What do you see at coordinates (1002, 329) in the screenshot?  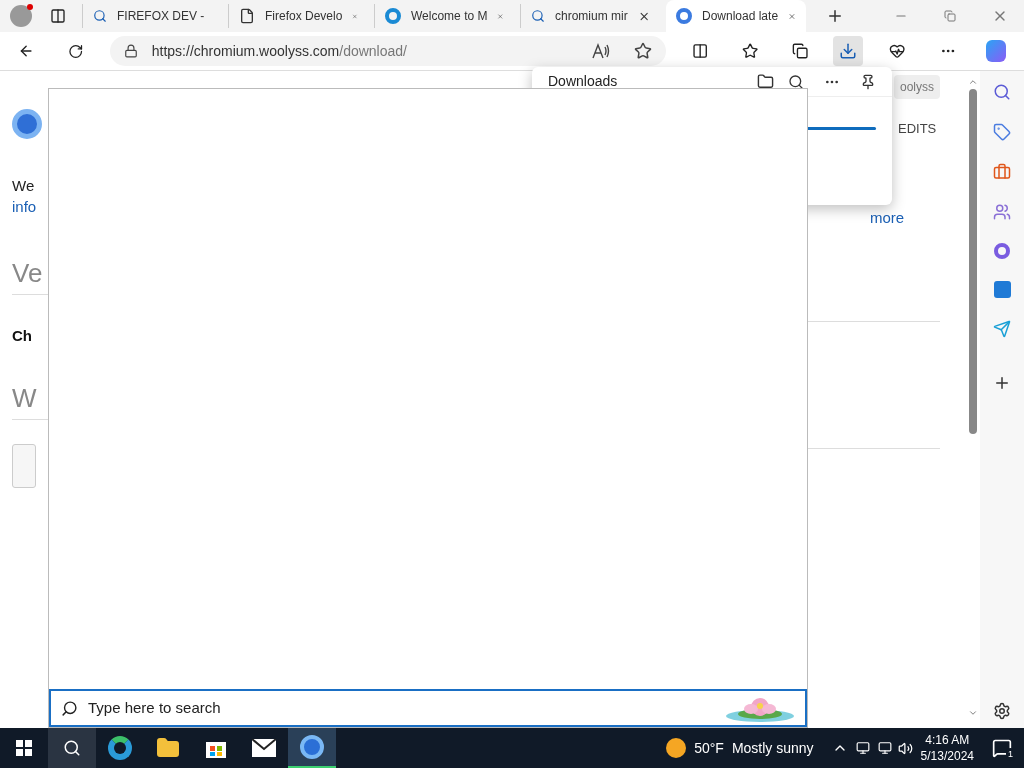 I see `send-icon` at bounding box center [1002, 329].